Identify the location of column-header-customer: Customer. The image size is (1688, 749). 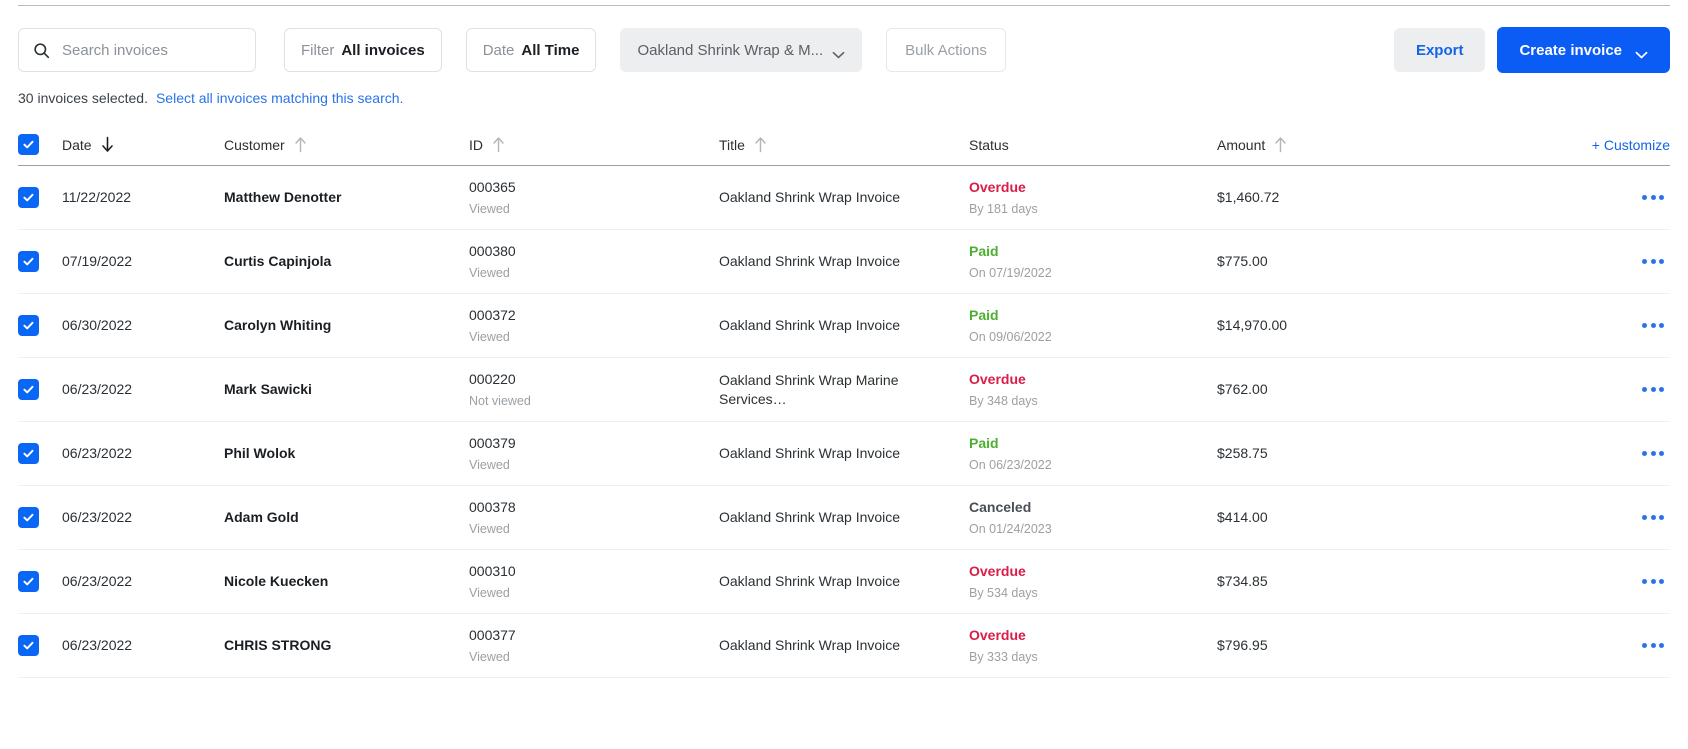
(346, 144).